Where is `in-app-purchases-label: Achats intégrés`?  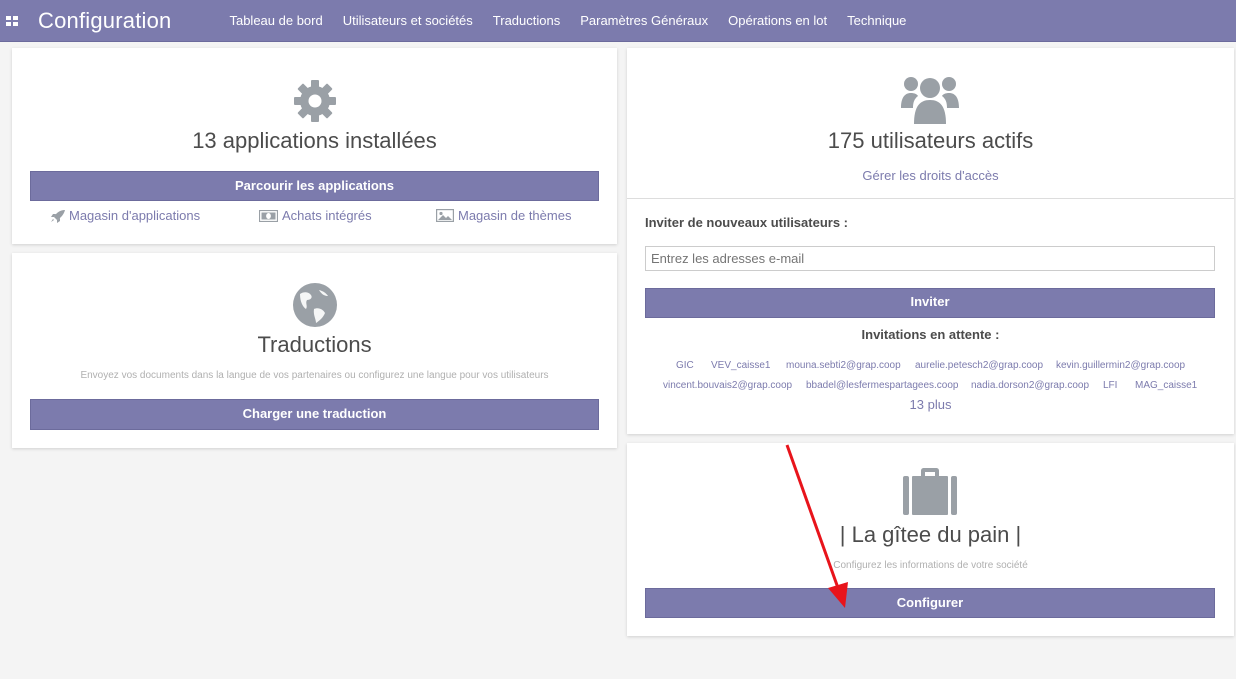 in-app-purchases-label: Achats intégrés is located at coordinates (327, 215).